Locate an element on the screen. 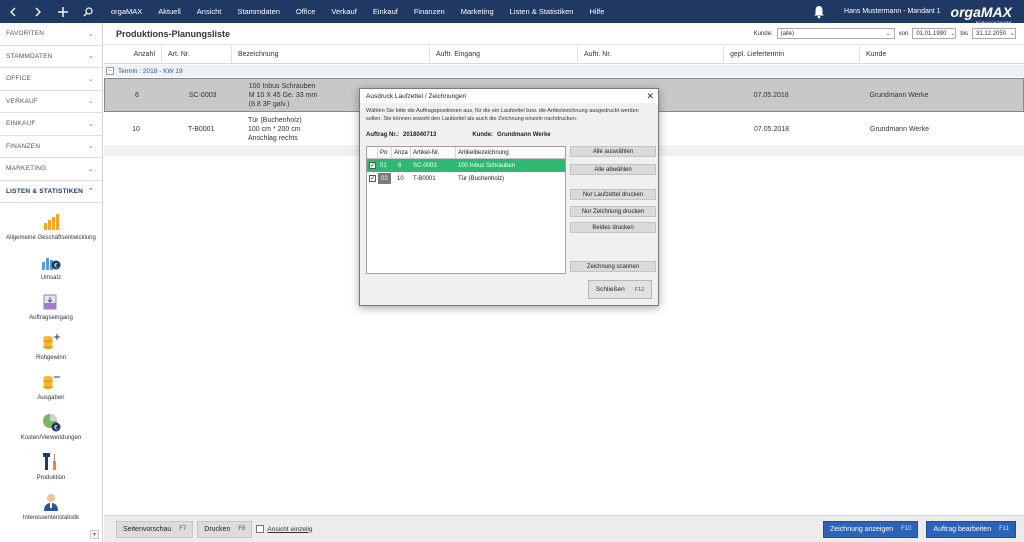 The height and width of the screenshot is (542, 1024). auftrag-label: Auftrag Nr.: is located at coordinates (382, 135).